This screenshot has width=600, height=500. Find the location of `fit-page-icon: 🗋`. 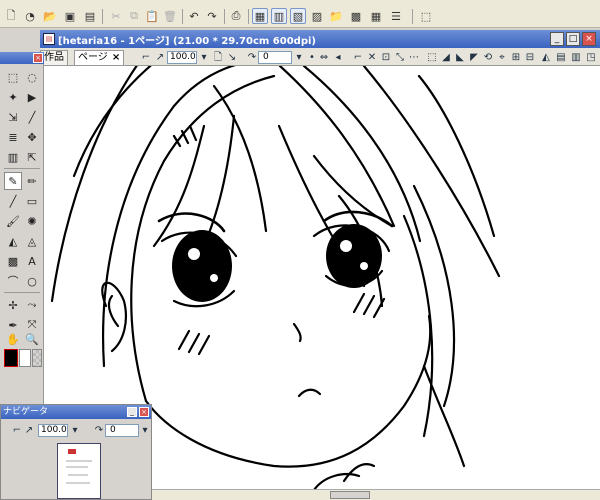

fit-page-icon: 🗋 is located at coordinates (218, 57).